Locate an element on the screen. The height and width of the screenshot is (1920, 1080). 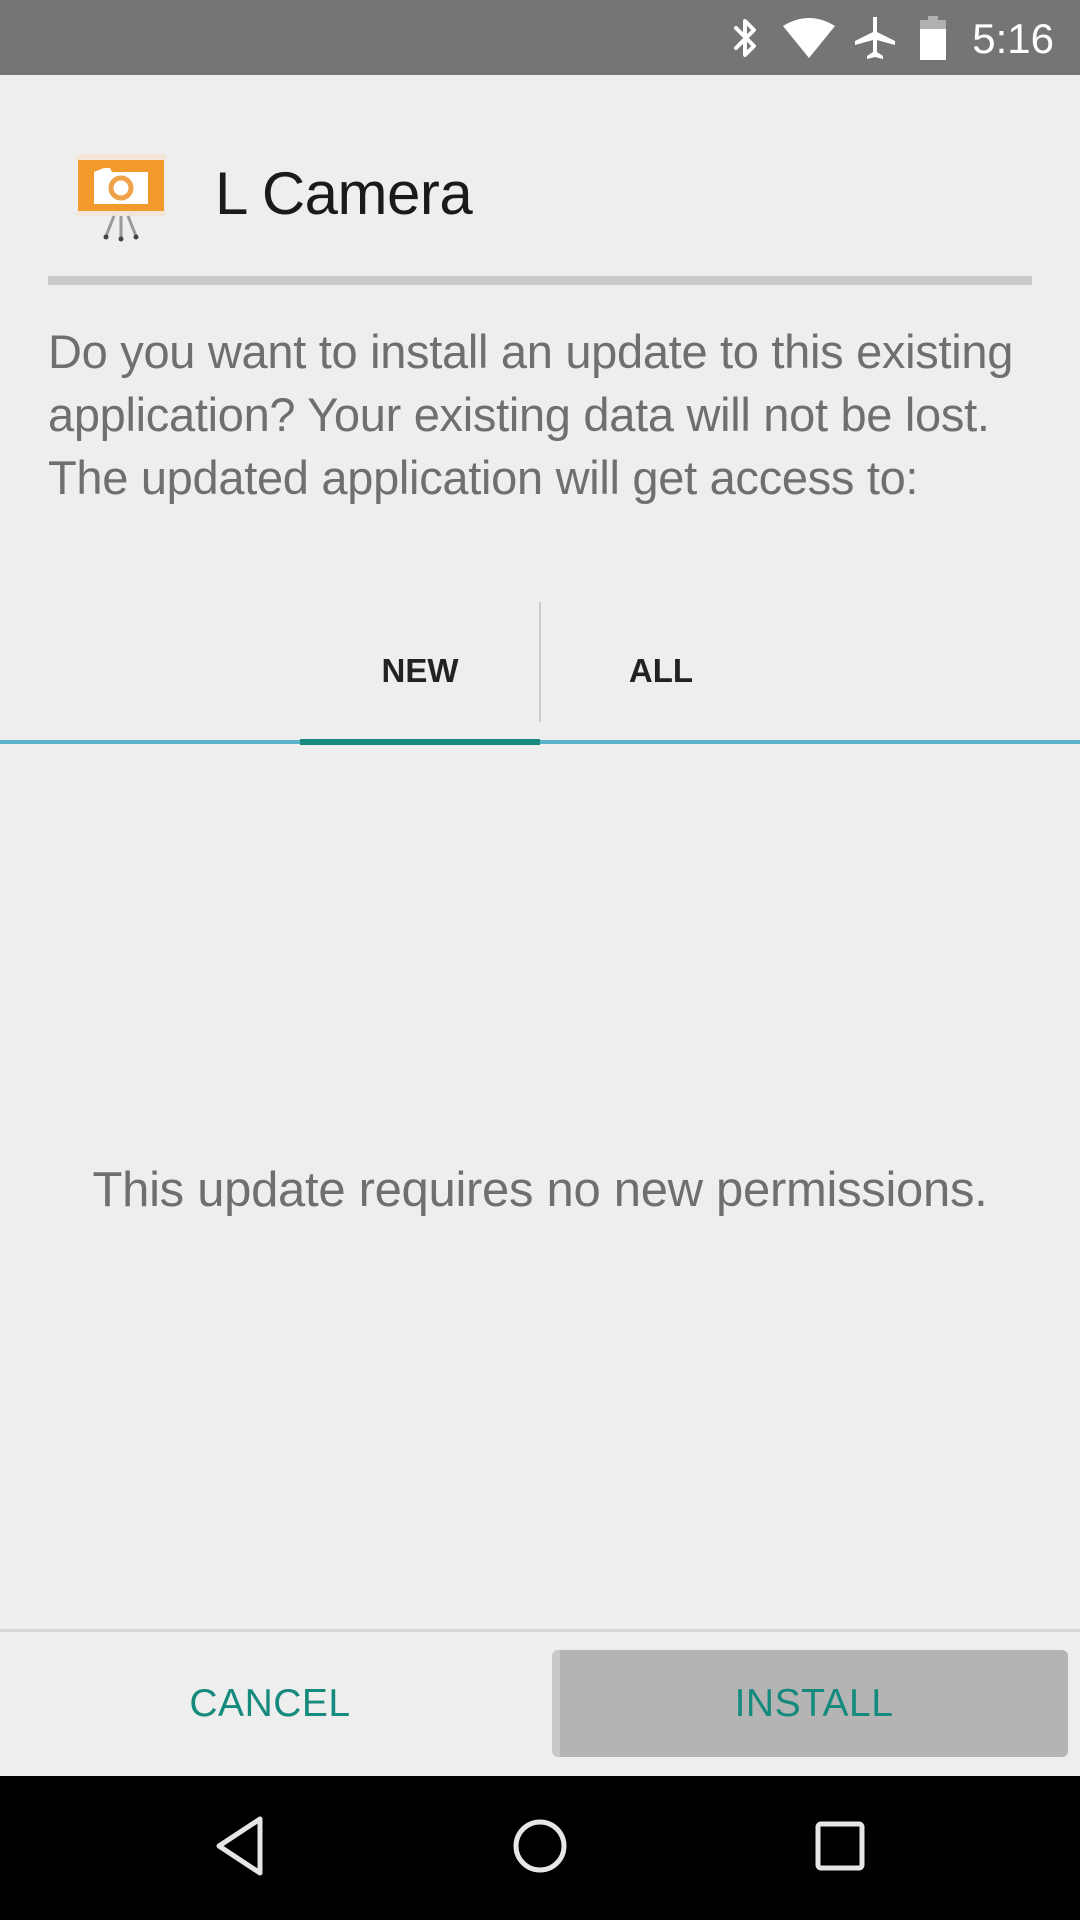
header-divider is located at coordinates (540, 280).